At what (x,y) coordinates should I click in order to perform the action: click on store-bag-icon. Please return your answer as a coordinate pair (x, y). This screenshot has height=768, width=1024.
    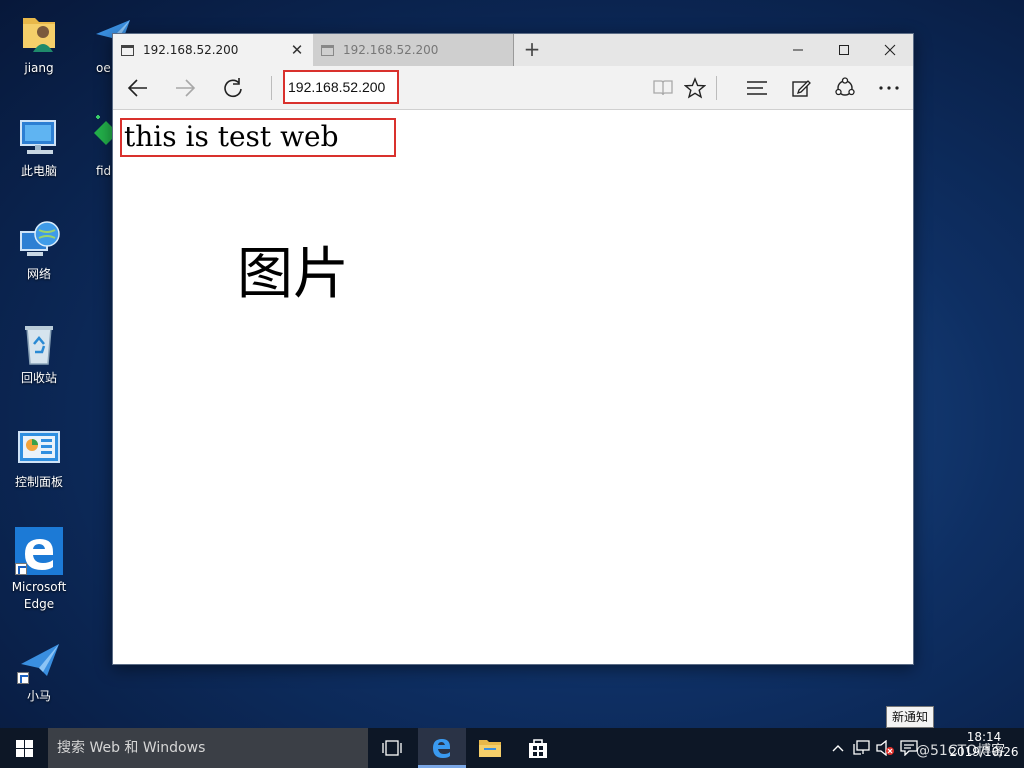
    Looking at the image, I should click on (538, 748).